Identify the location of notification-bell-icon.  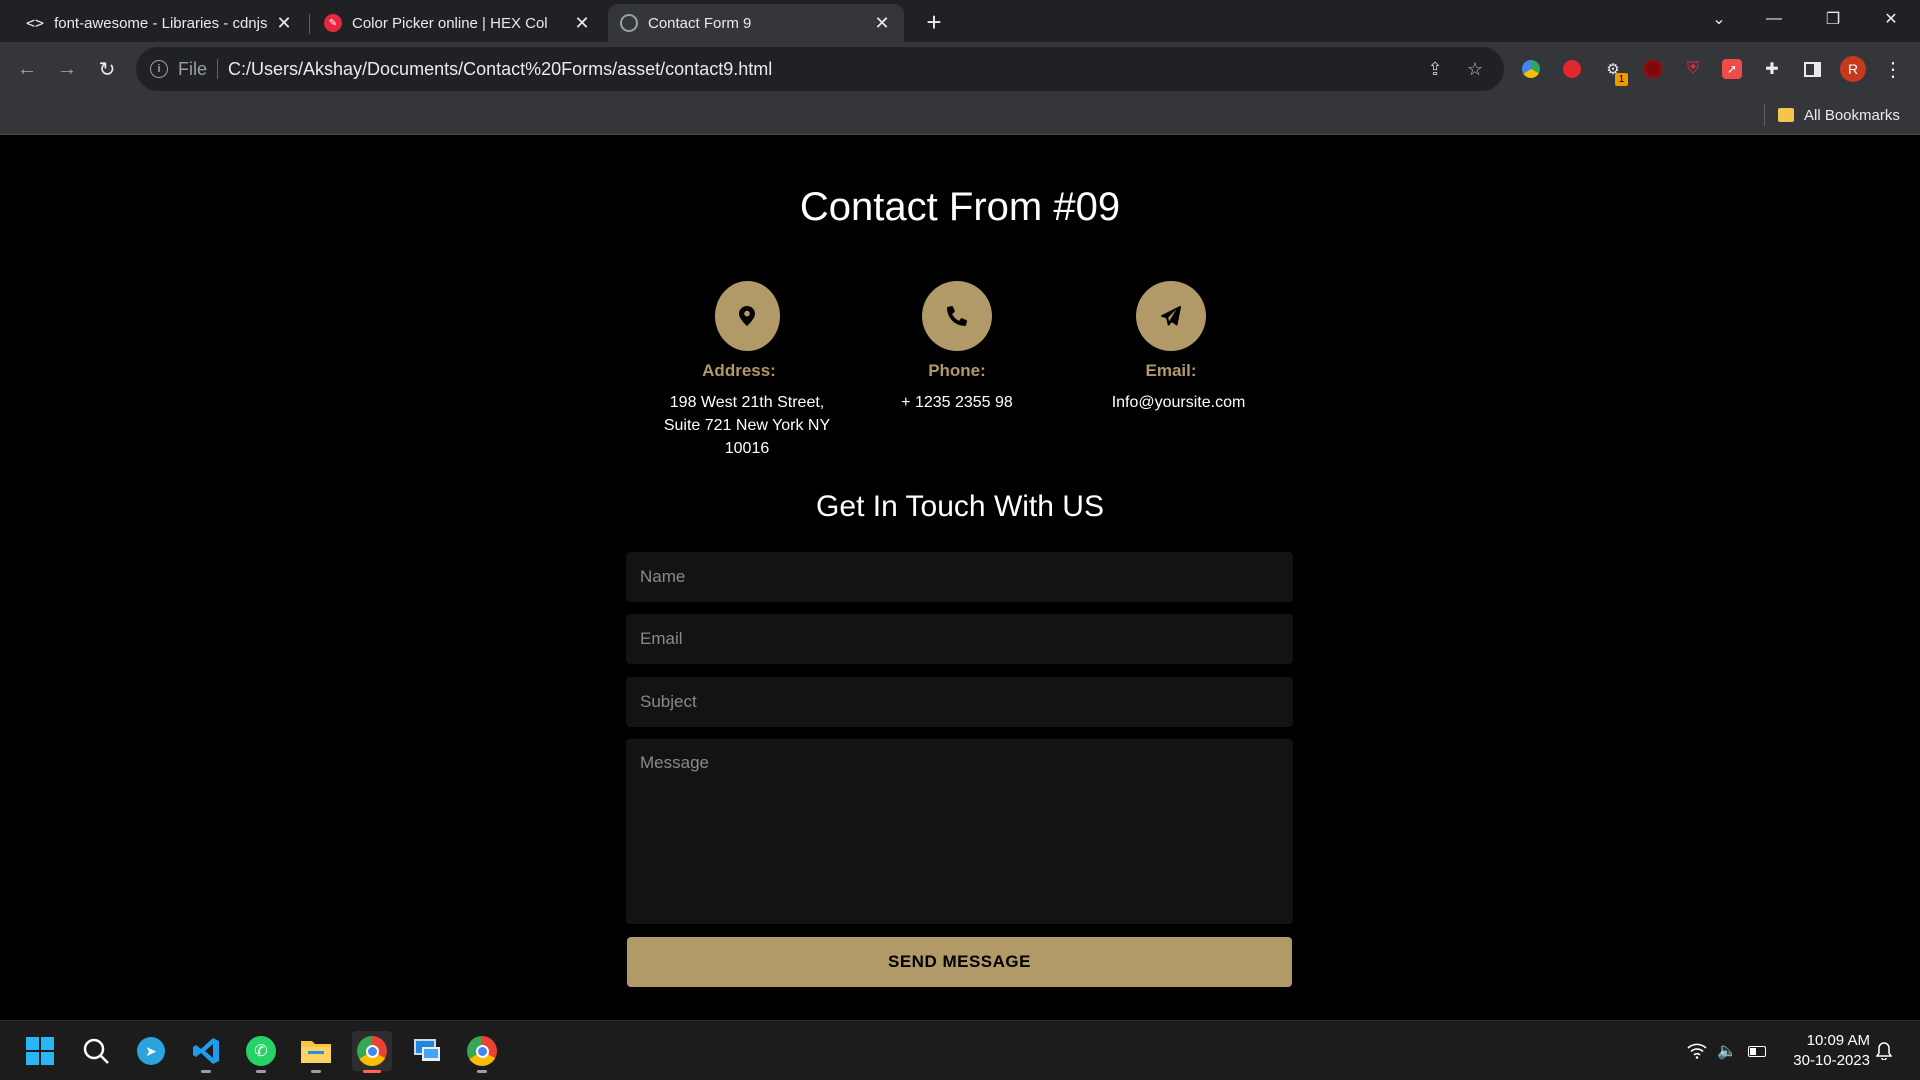
(1884, 1051).